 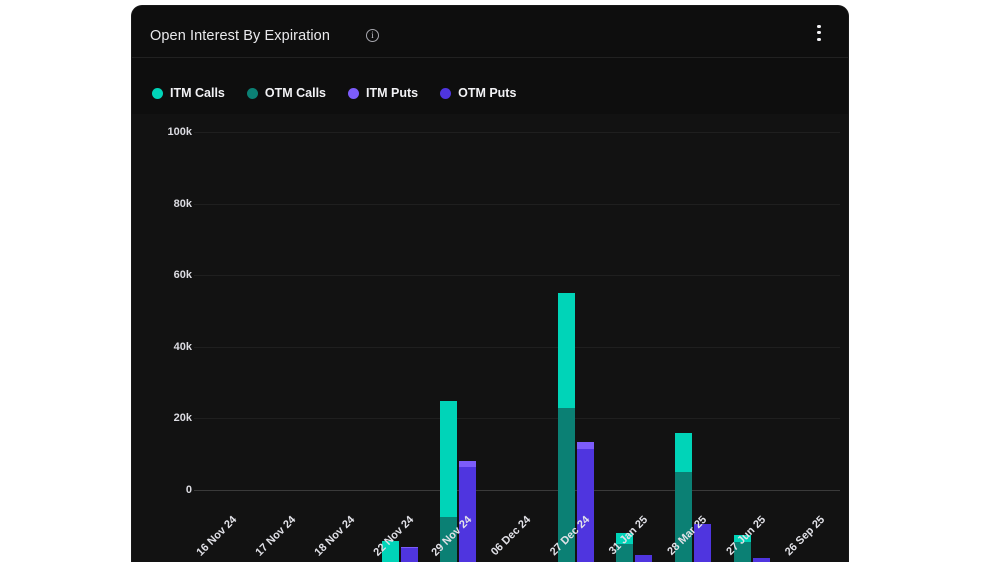 What do you see at coordinates (511, 536) in the screenshot?
I see `x-axis-tick-label: 06 Dec 24` at bounding box center [511, 536].